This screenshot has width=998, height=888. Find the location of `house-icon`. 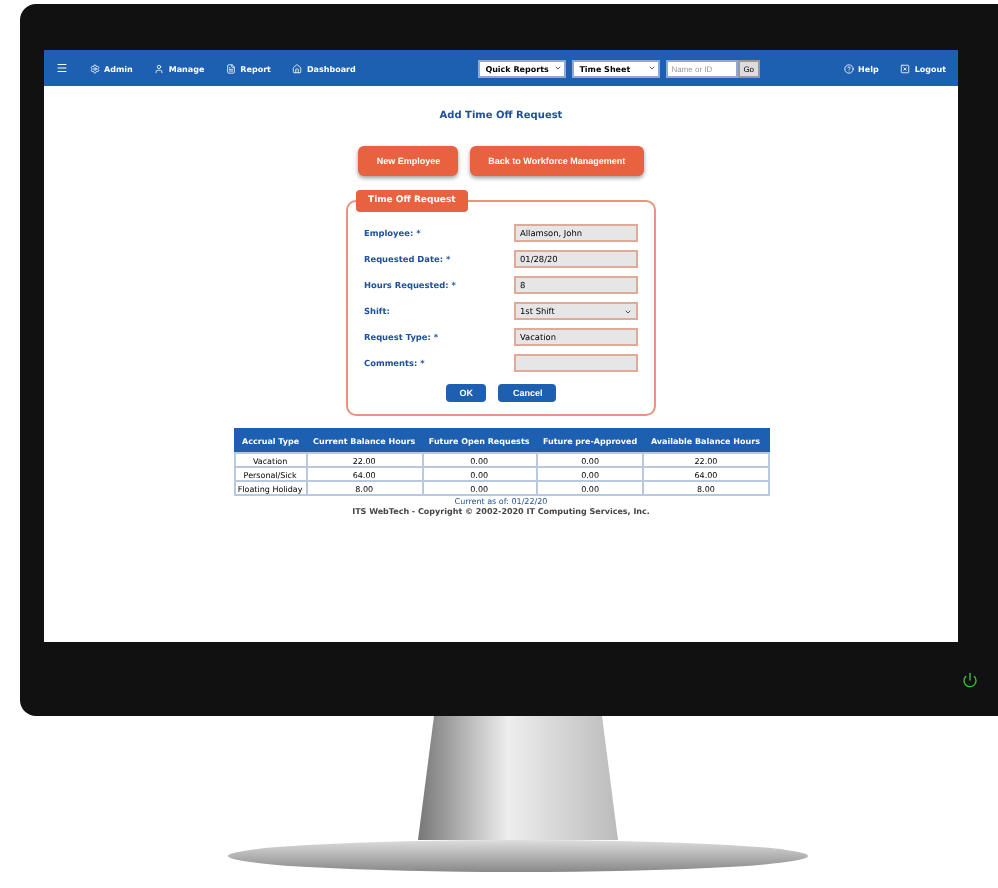

house-icon is located at coordinates (297, 68).